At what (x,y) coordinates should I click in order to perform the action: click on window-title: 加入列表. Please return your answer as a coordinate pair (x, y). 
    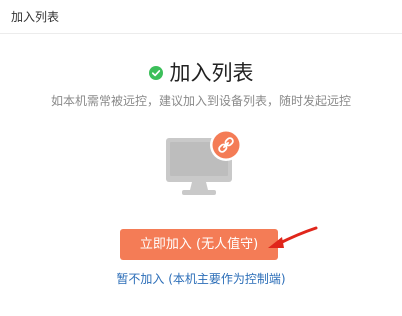
    Looking at the image, I should click on (35, 17).